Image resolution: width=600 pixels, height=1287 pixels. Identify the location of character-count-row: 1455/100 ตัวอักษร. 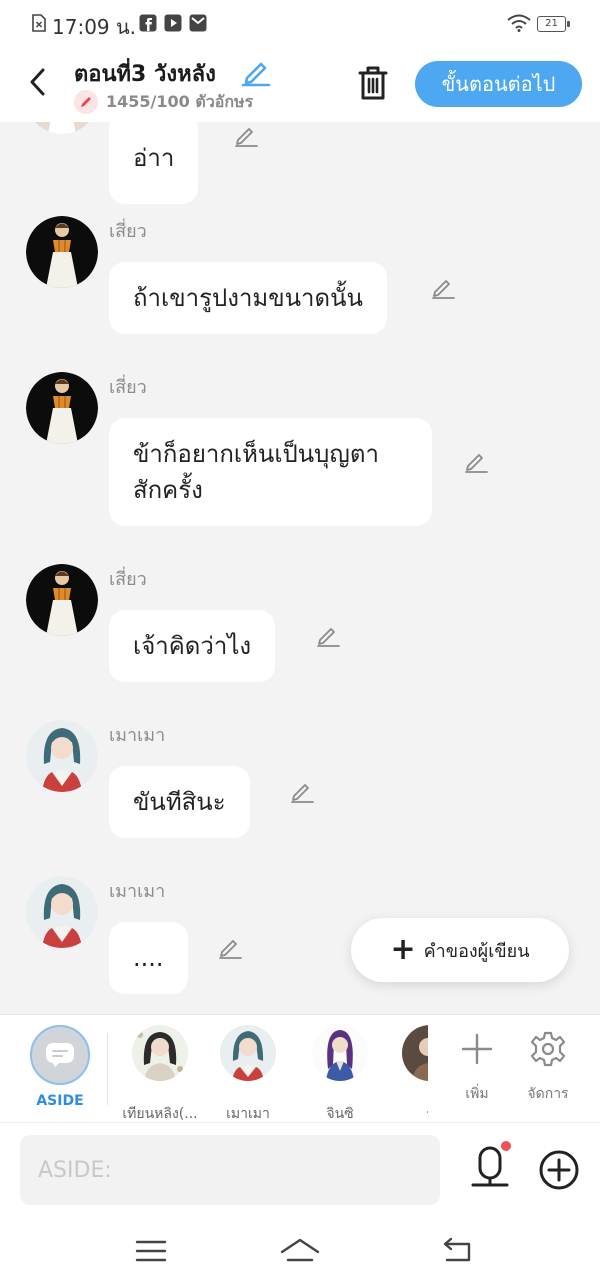
(163, 102).